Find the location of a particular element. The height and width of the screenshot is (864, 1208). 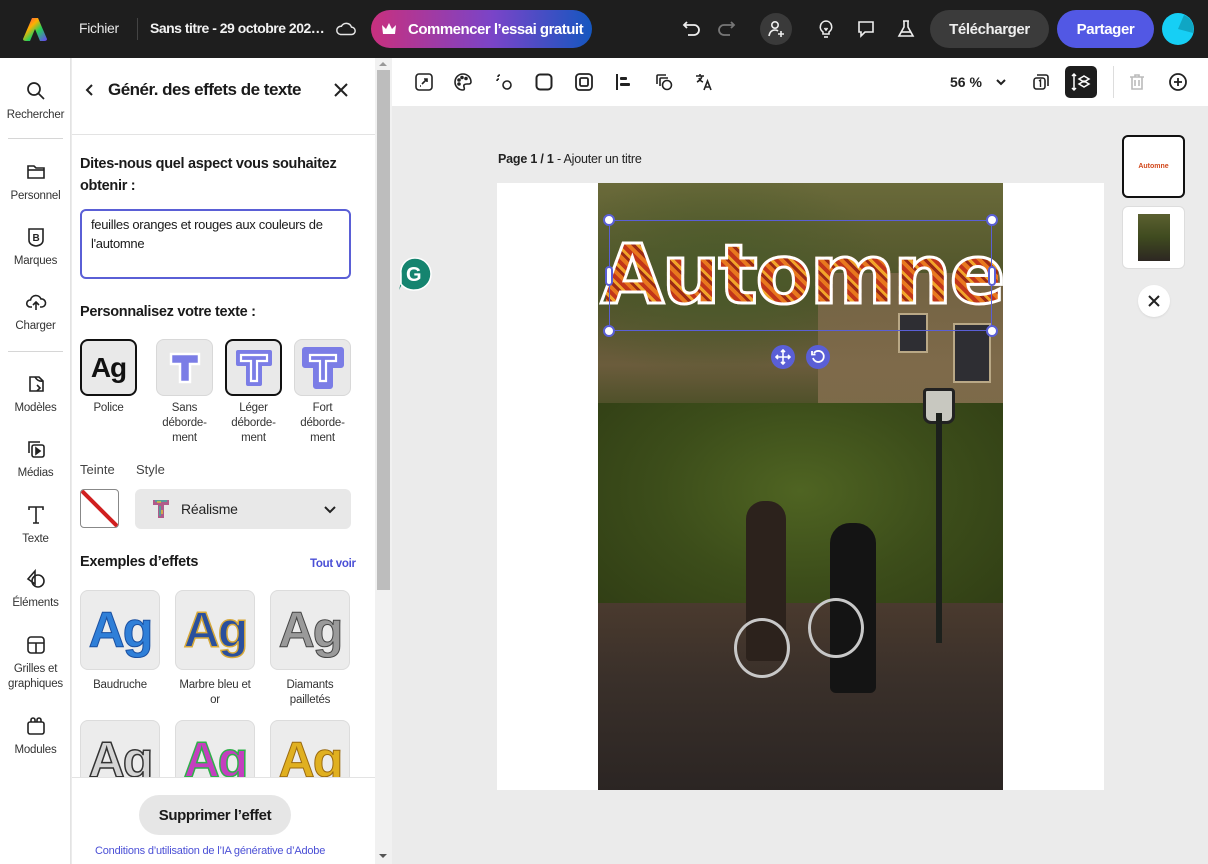

shapes-icon is located at coordinates (35, 578).